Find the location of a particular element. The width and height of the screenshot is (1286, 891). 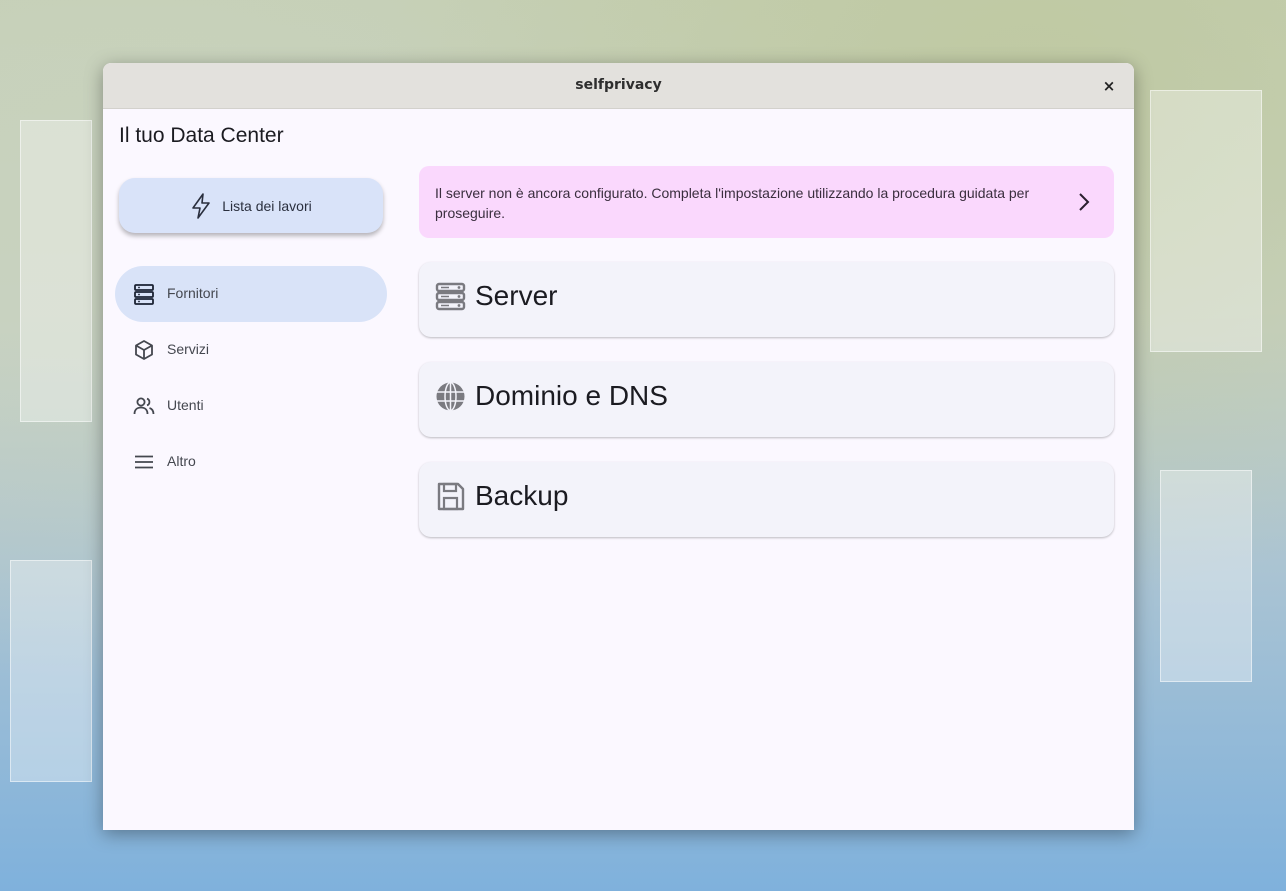

backup-card: Backup is located at coordinates (766, 499).